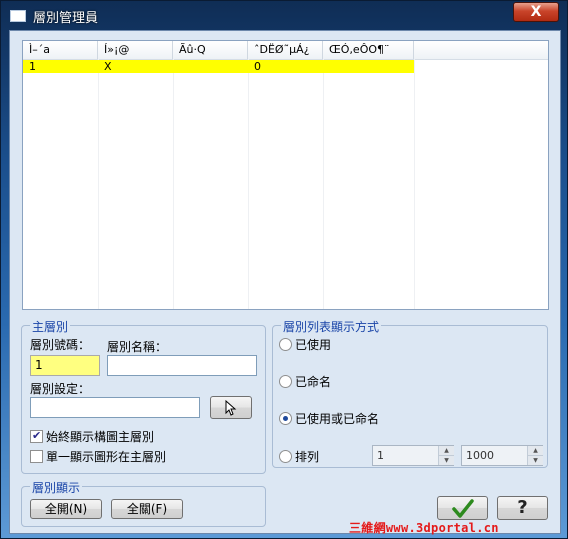 Image resolution: width=568 pixels, height=539 pixels. Describe the element at coordinates (115, 407) in the screenshot. I see `layer-setting-input` at that location.